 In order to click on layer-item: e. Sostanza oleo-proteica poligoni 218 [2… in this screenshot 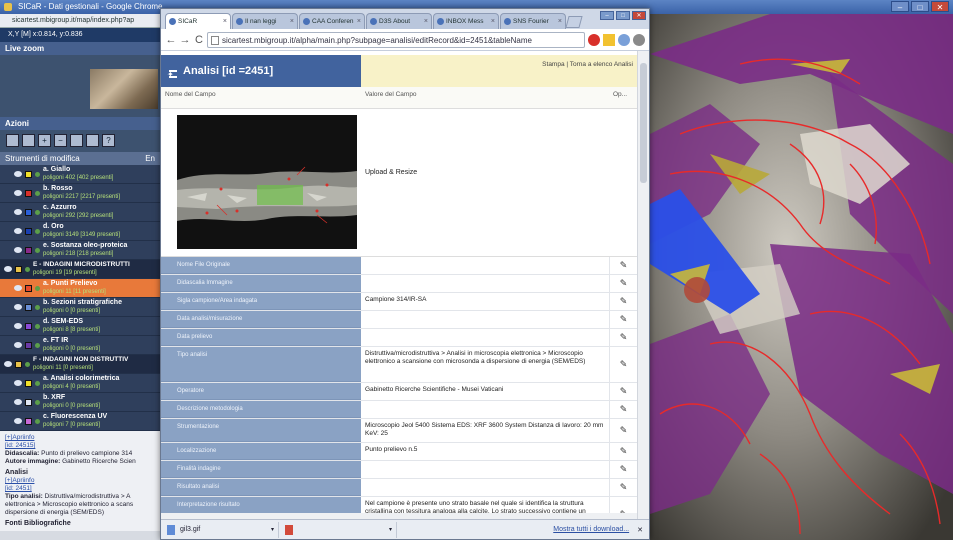, I will do `click(80, 250)`.